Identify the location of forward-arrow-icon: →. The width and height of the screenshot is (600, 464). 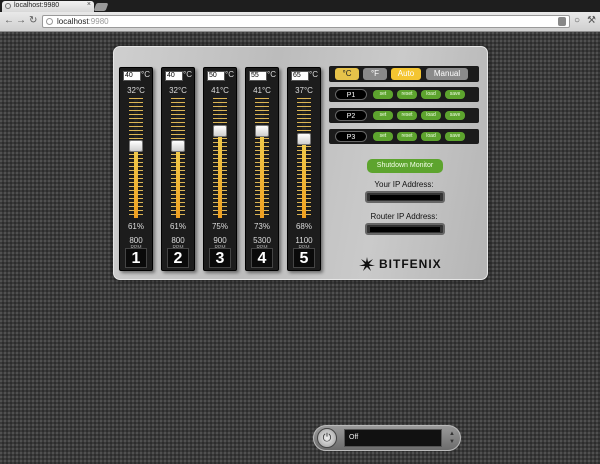
(21, 21).